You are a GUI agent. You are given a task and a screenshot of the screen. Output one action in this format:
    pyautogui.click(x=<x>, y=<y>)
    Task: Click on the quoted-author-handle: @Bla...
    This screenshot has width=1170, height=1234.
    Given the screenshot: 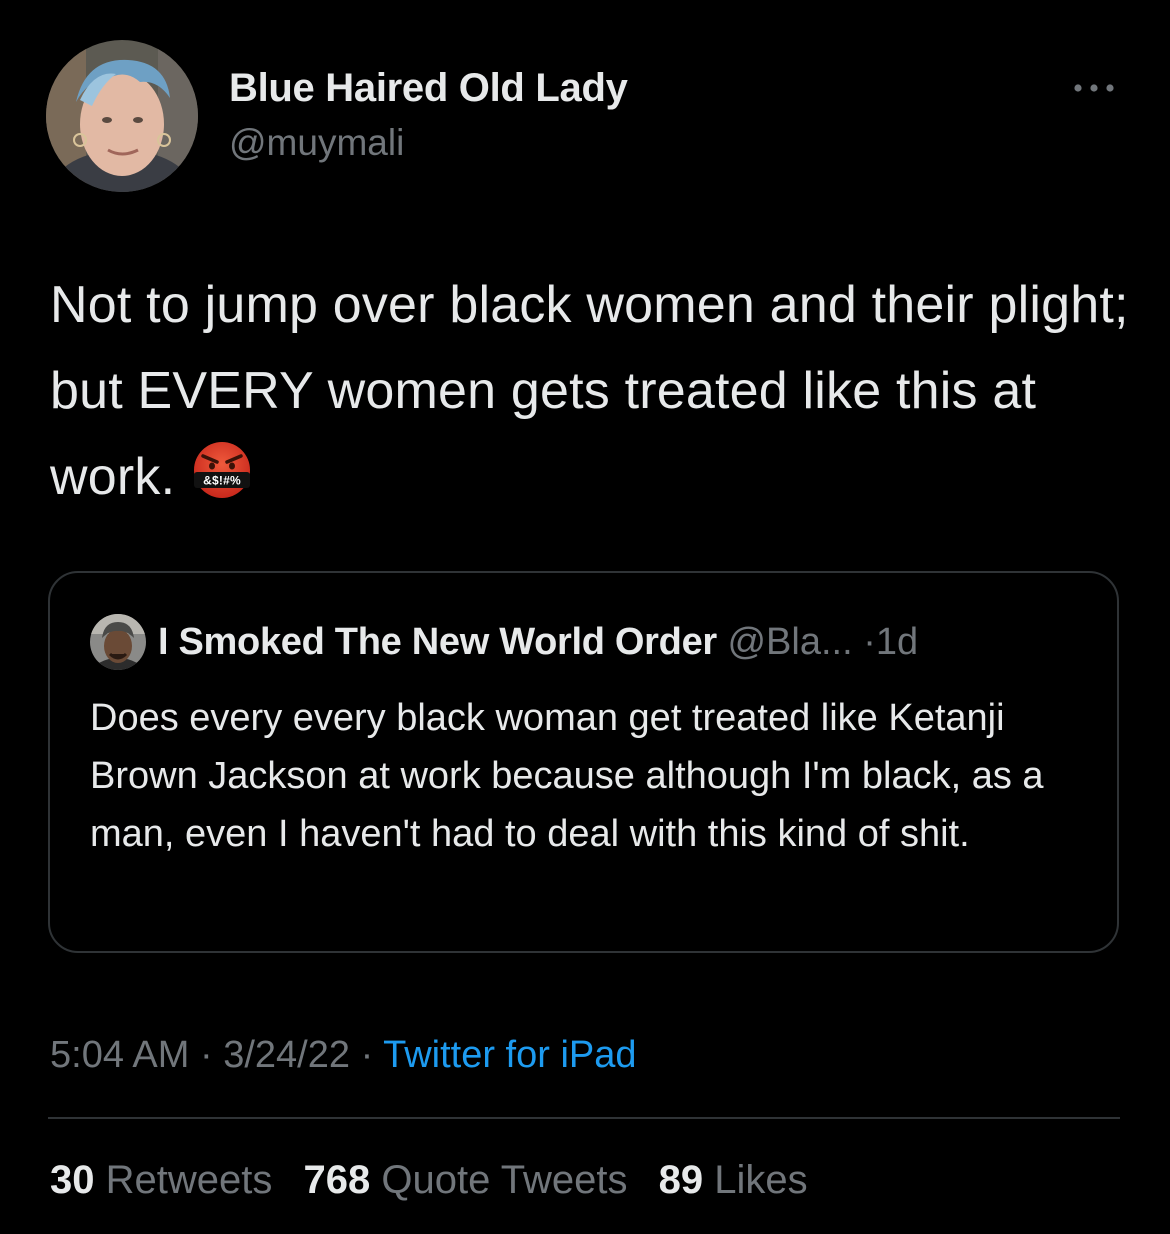 What is the action you would take?
    pyautogui.click(x=789, y=642)
    